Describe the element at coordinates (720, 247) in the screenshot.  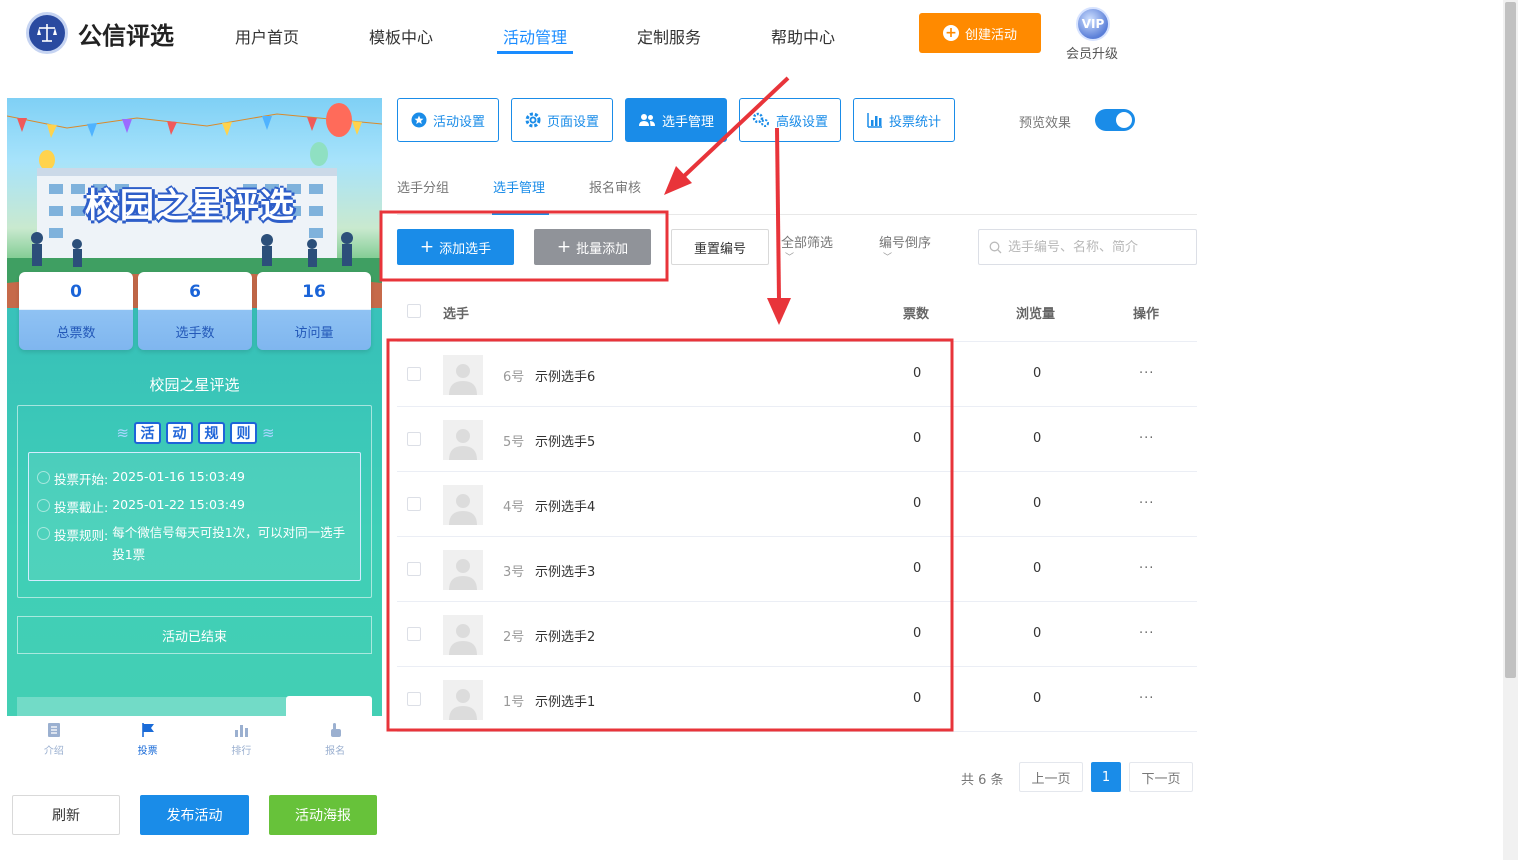
I see `reset-number-button: 重置编号` at that location.